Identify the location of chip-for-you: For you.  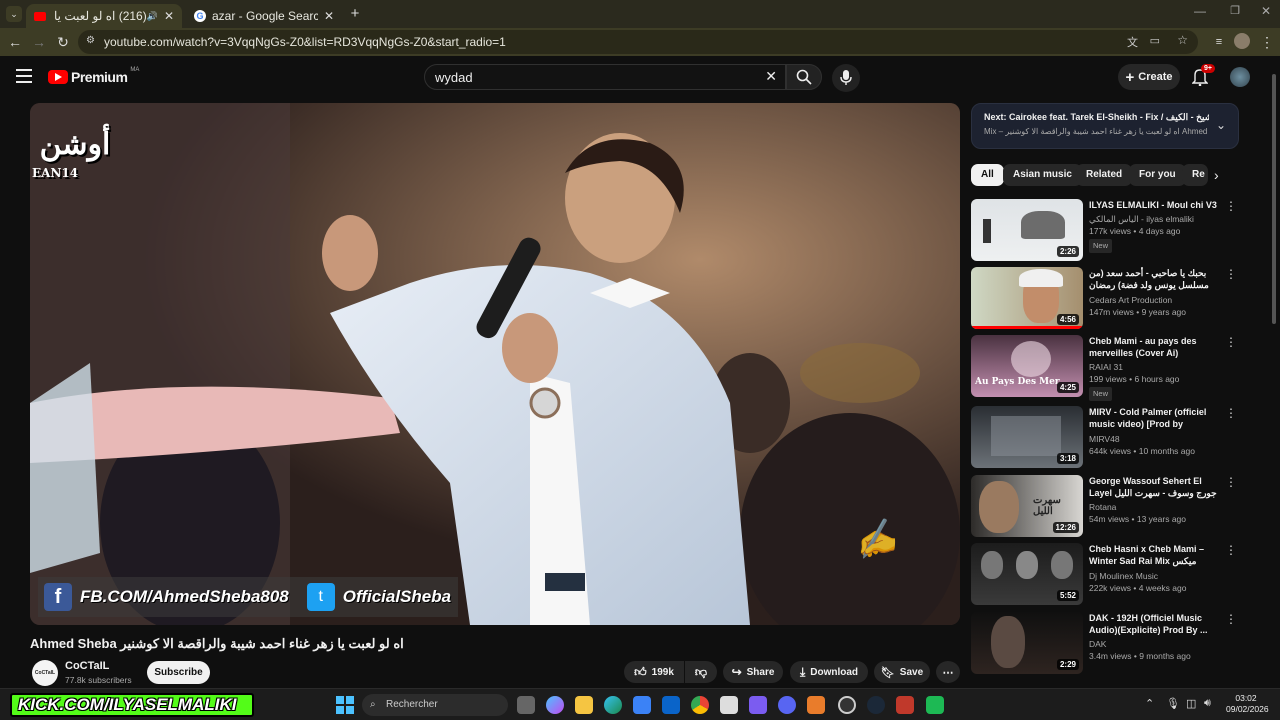
(1157, 175).